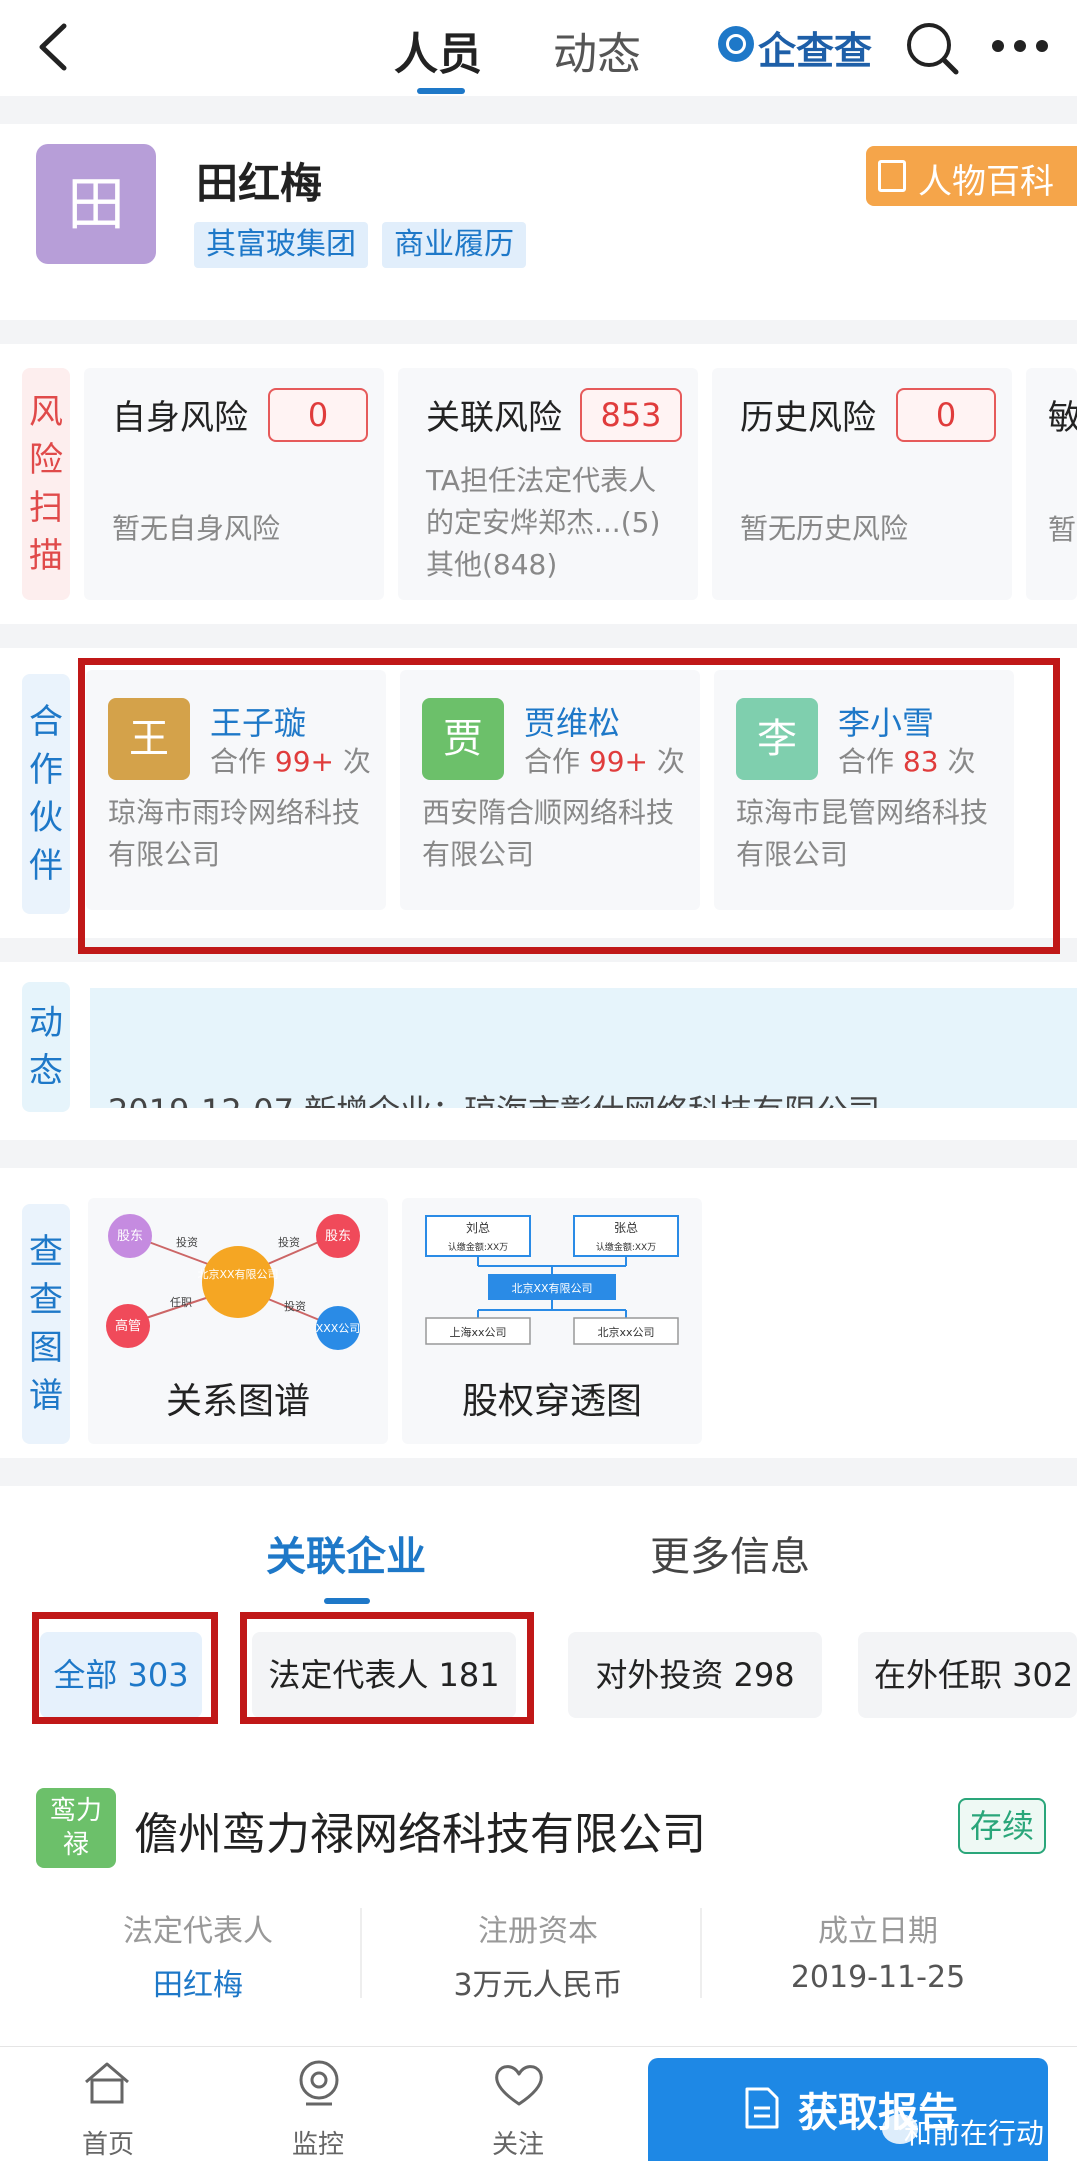 The width and height of the screenshot is (1077, 2162). I want to click on risk-card-history: 历史风险 0 暂无历史风险, so click(862, 484).